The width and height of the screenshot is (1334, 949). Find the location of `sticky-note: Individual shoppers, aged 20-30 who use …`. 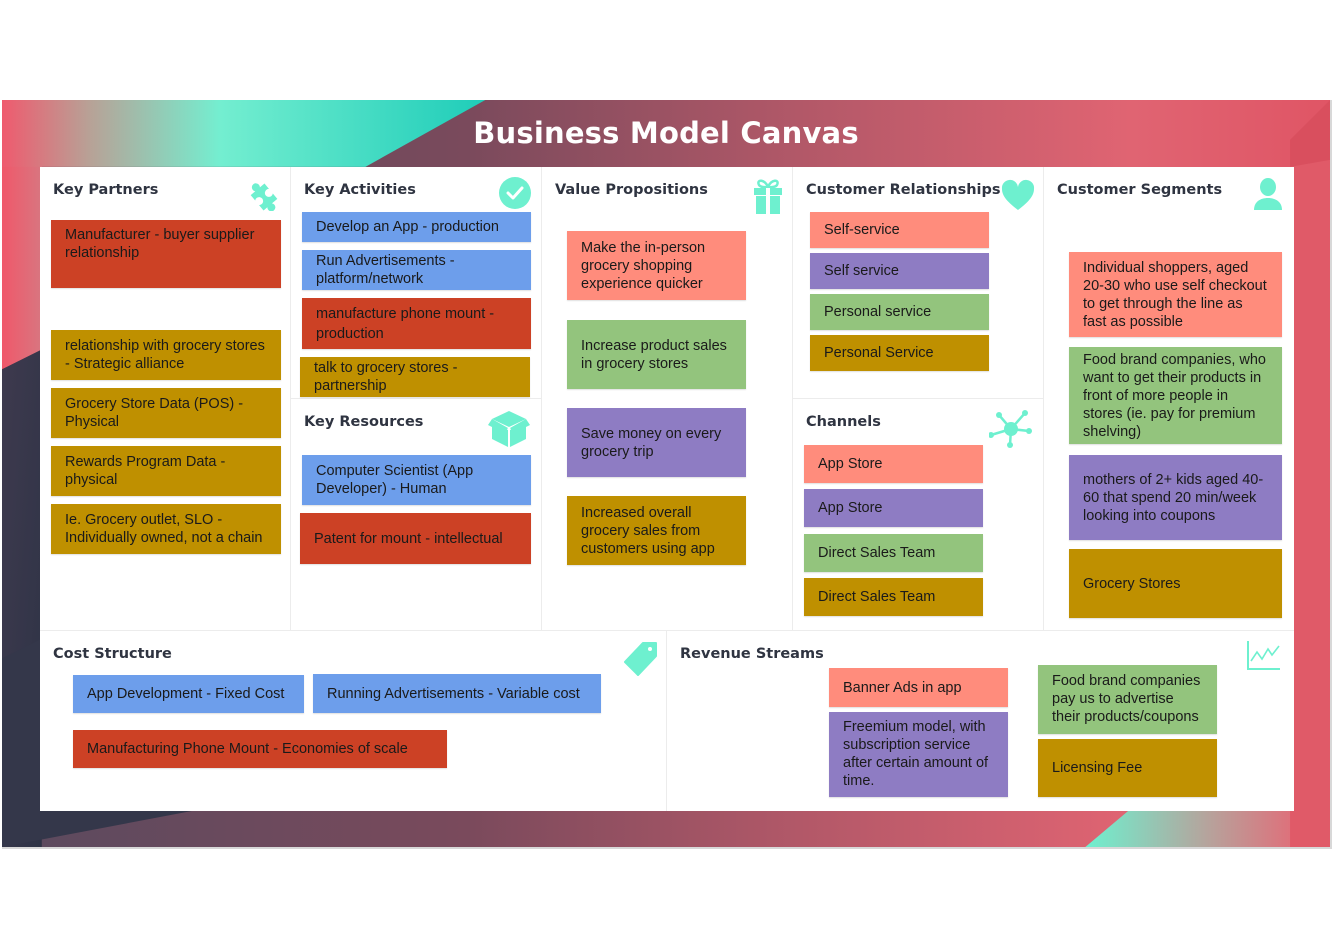

sticky-note: Individual shoppers, aged 20-30 who use … is located at coordinates (1175, 294).